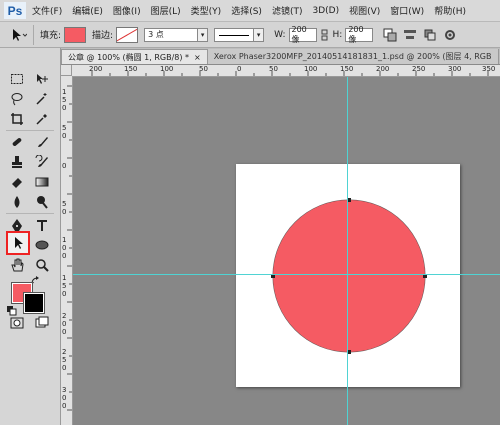  What do you see at coordinates (42, 119) in the screenshot?
I see `eyedropper-tool-icon` at bounding box center [42, 119].